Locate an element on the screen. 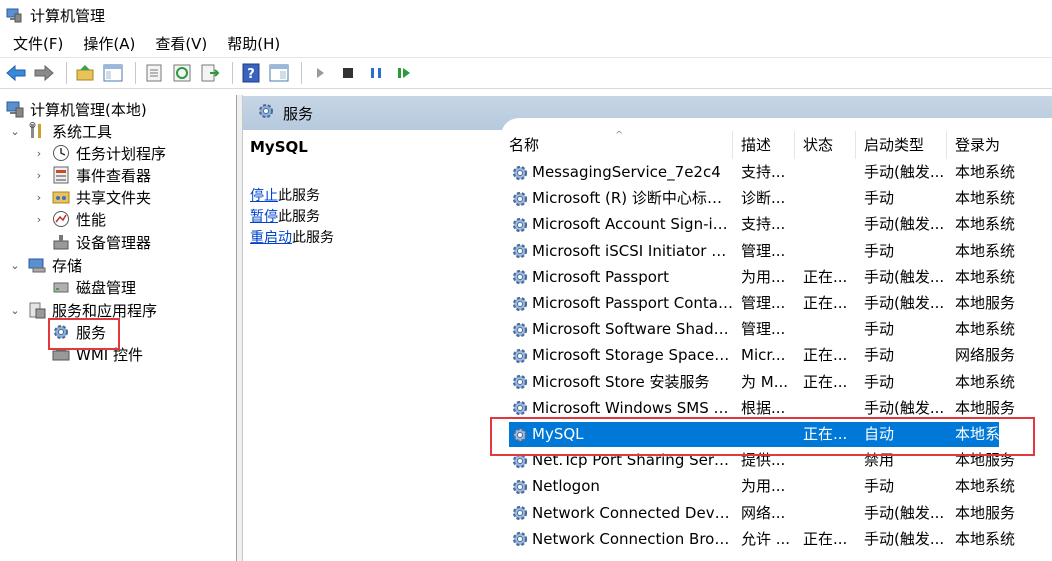 Image resolution: width=1052 pixels, height=561 pixels. menu-file: 文件(F) is located at coordinates (38, 43).